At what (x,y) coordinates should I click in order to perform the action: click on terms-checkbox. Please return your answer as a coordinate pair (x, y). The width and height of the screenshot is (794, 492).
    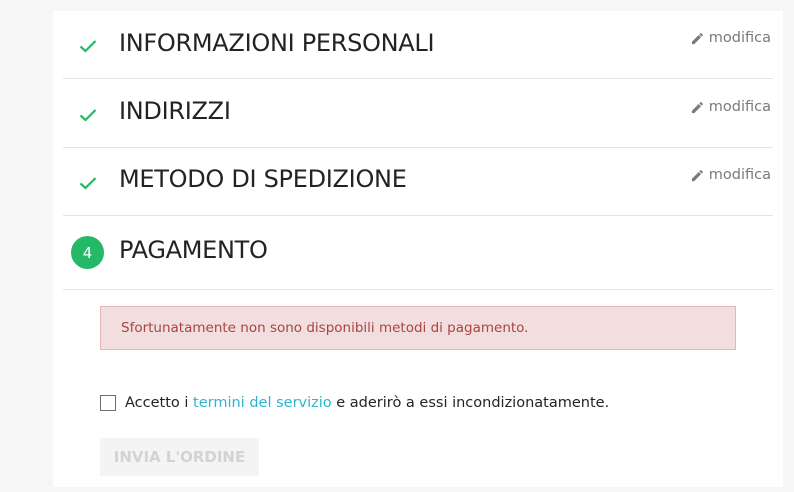
    Looking at the image, I should click on (108, 403).